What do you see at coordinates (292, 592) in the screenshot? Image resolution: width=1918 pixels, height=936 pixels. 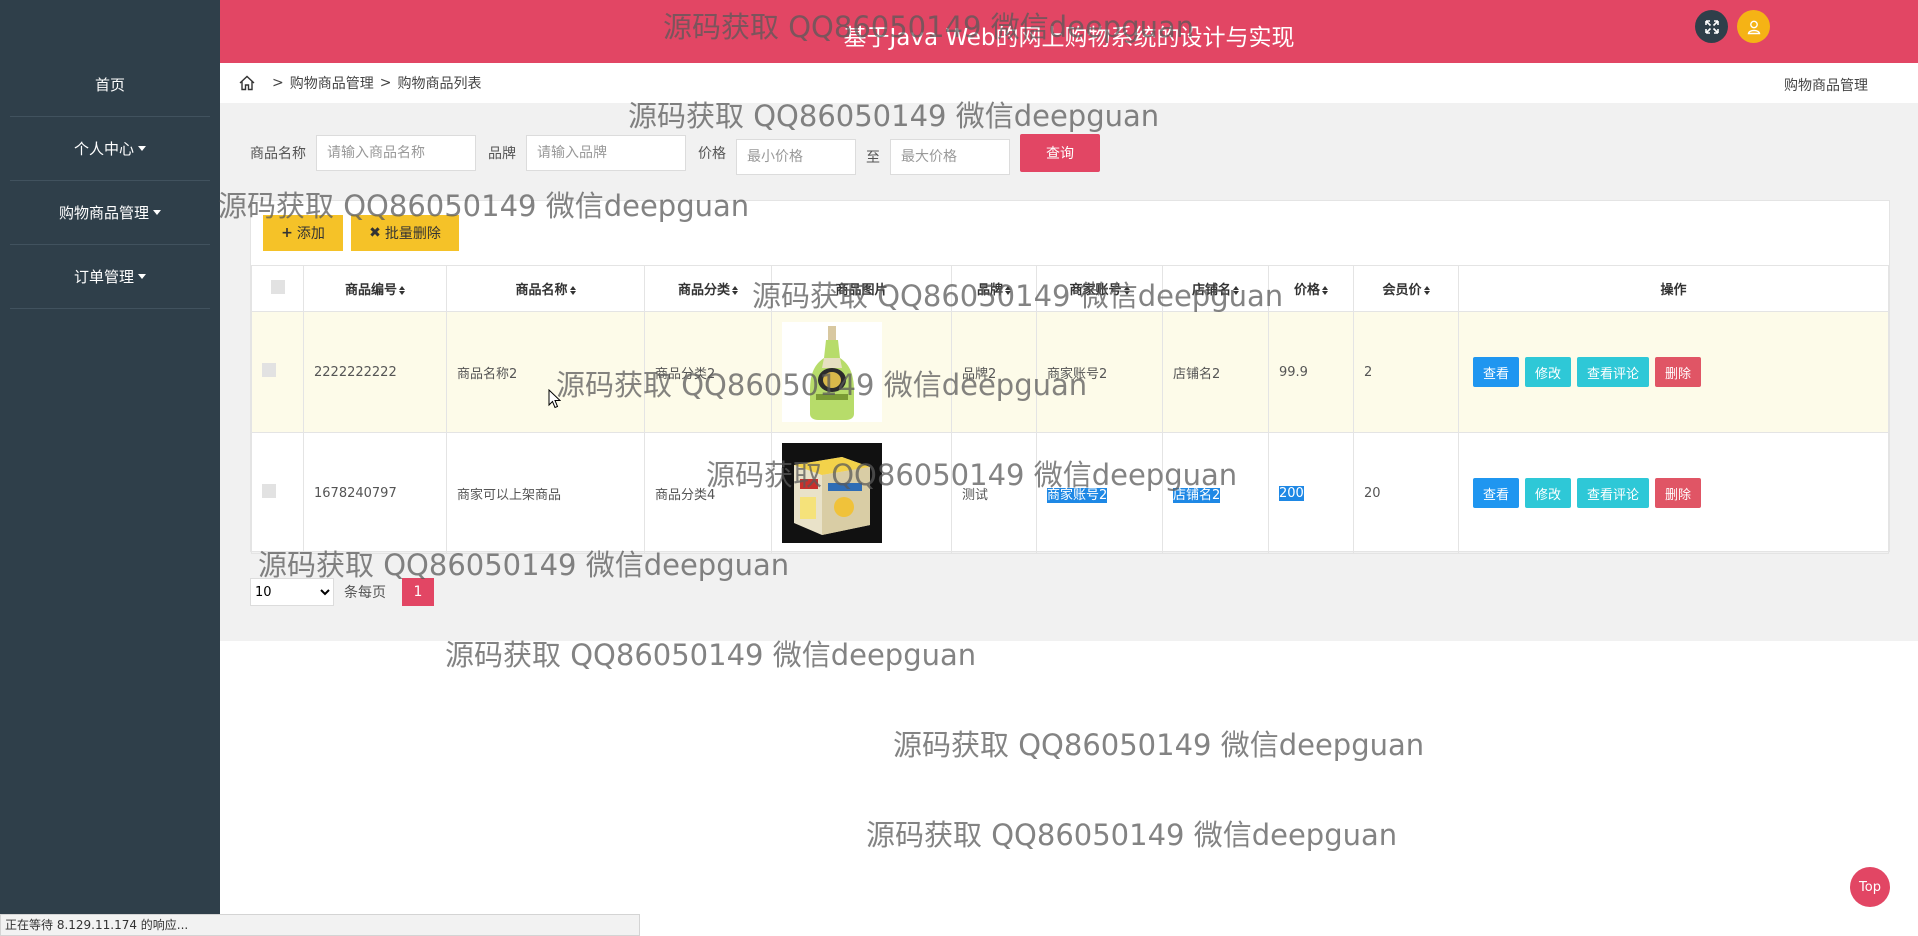 I see `page-size-select: 10` at bounding box center [292, 592].